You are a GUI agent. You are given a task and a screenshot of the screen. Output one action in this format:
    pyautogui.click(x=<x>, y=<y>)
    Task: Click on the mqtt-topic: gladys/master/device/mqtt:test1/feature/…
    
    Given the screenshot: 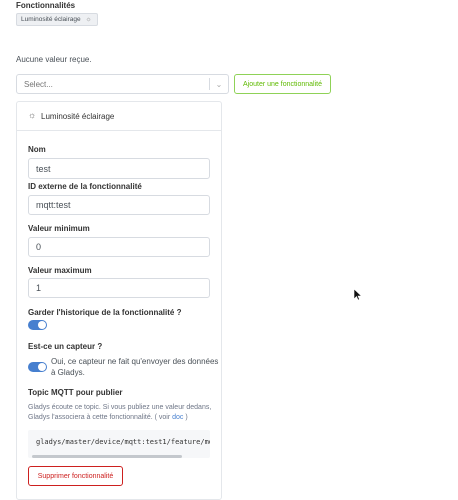 What is the action you would take?
    pyautogui.click(x=123, y=442)
    